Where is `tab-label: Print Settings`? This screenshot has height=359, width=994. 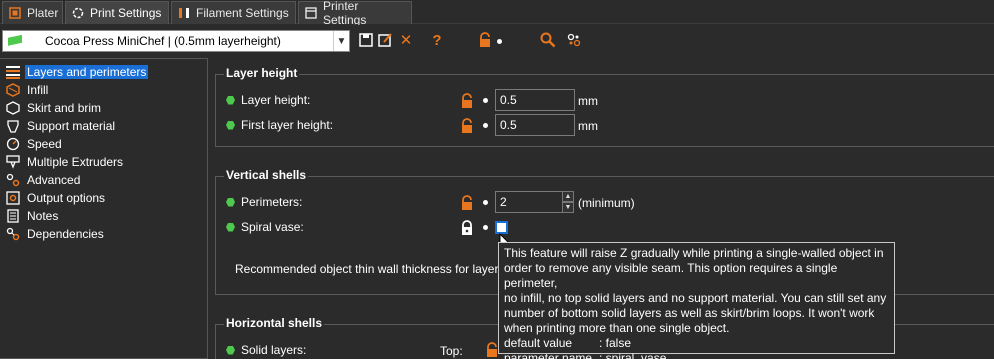
tab-label: Print Settings is located at coordinates (126, 13).